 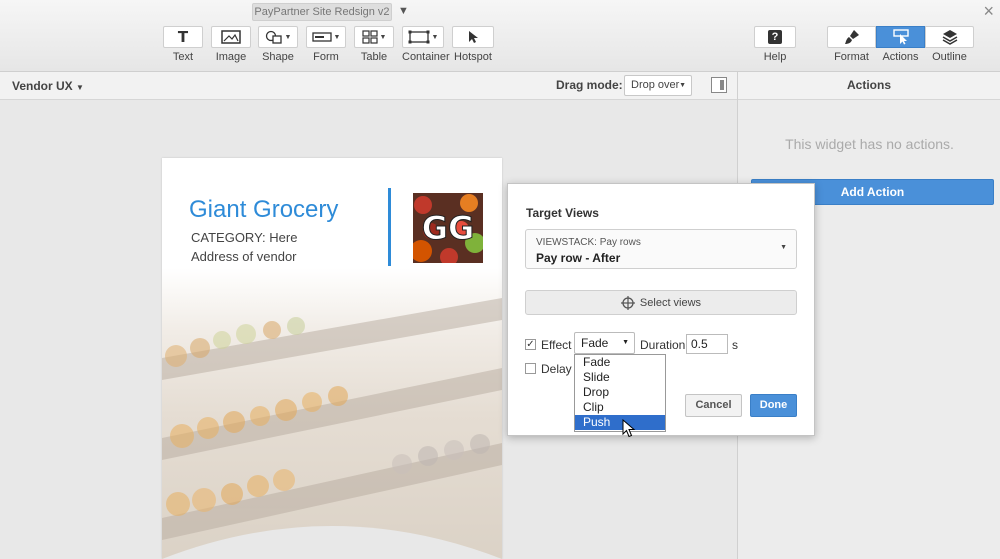 I want to click on mouse-cursor-icon, so click(x=629, y=428).